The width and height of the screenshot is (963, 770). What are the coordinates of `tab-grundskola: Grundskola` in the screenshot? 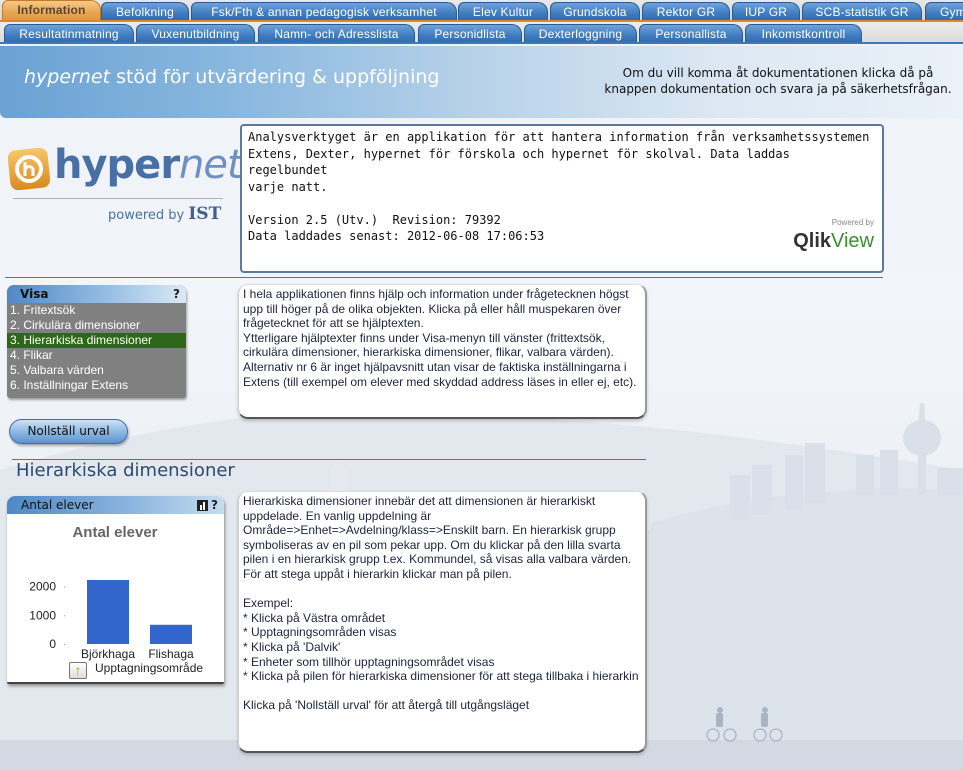 It's located at (595, 11).